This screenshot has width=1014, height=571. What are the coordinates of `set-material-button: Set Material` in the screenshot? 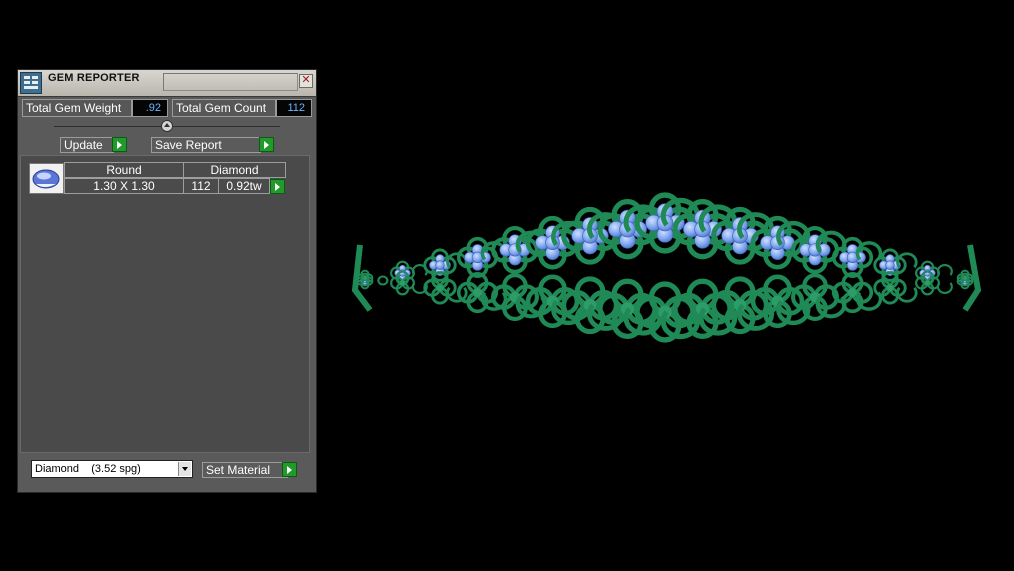 It's located at (245, 470).